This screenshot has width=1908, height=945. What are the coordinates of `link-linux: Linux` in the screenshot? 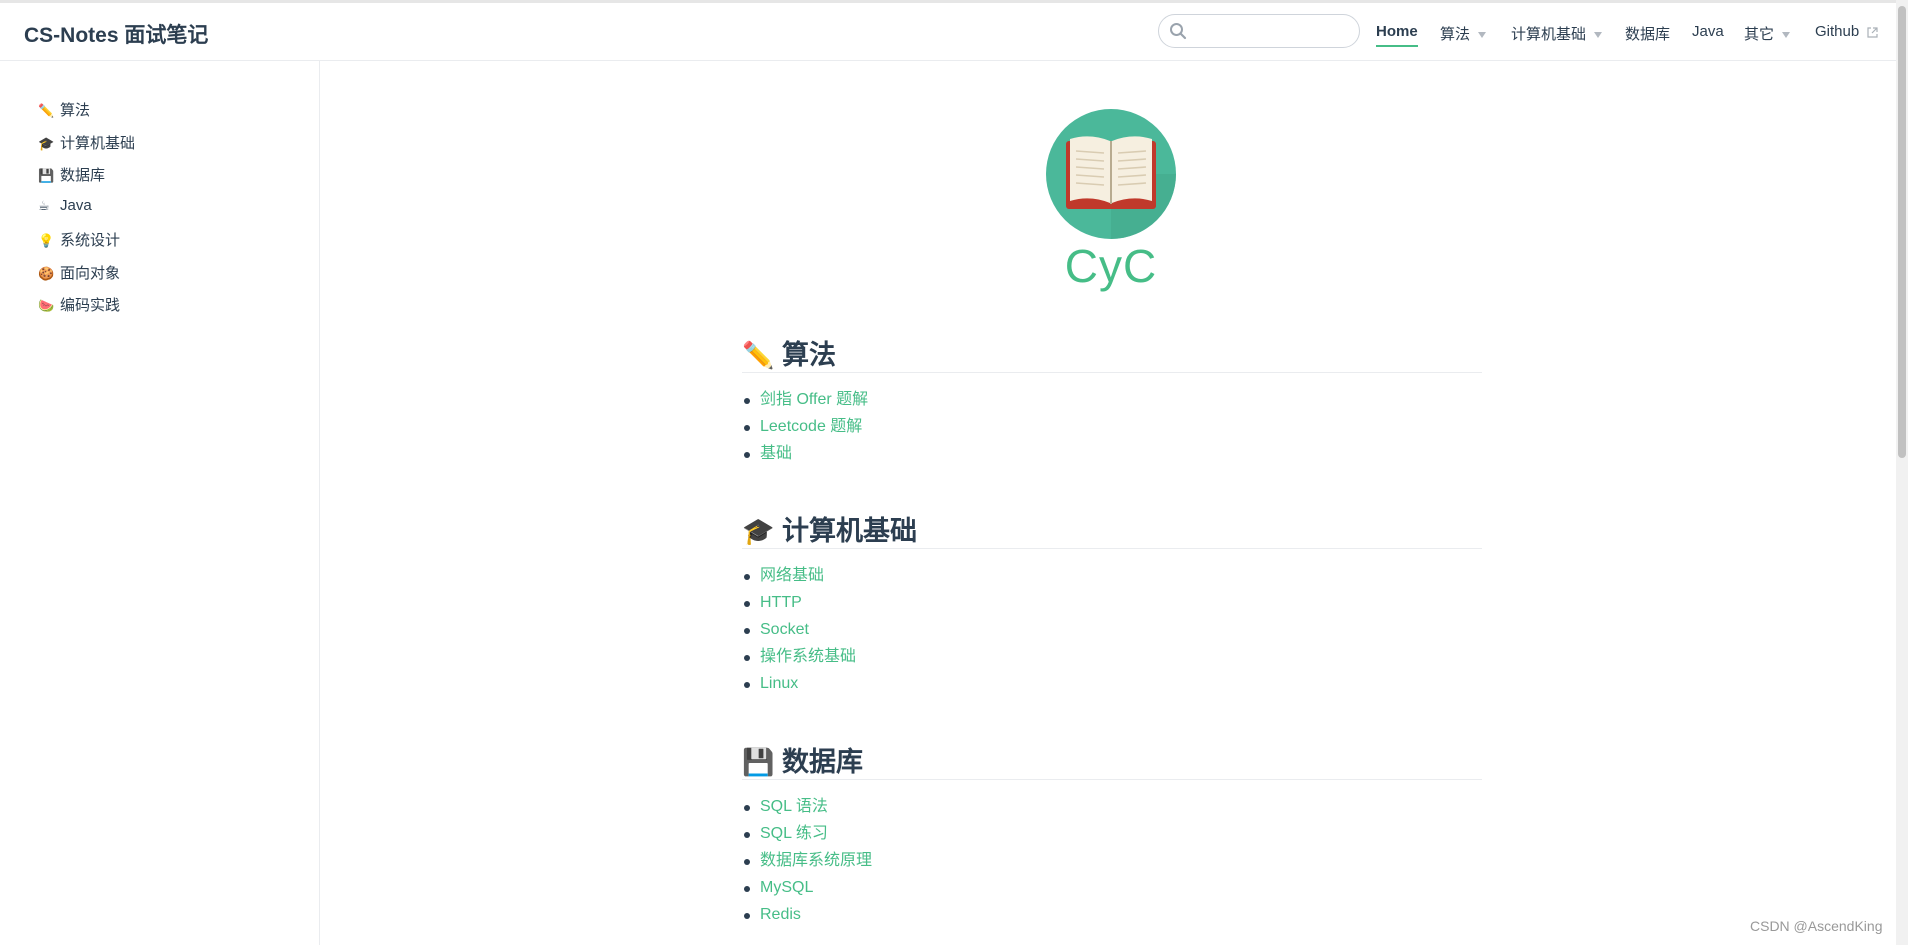 It's located at (779, 683).